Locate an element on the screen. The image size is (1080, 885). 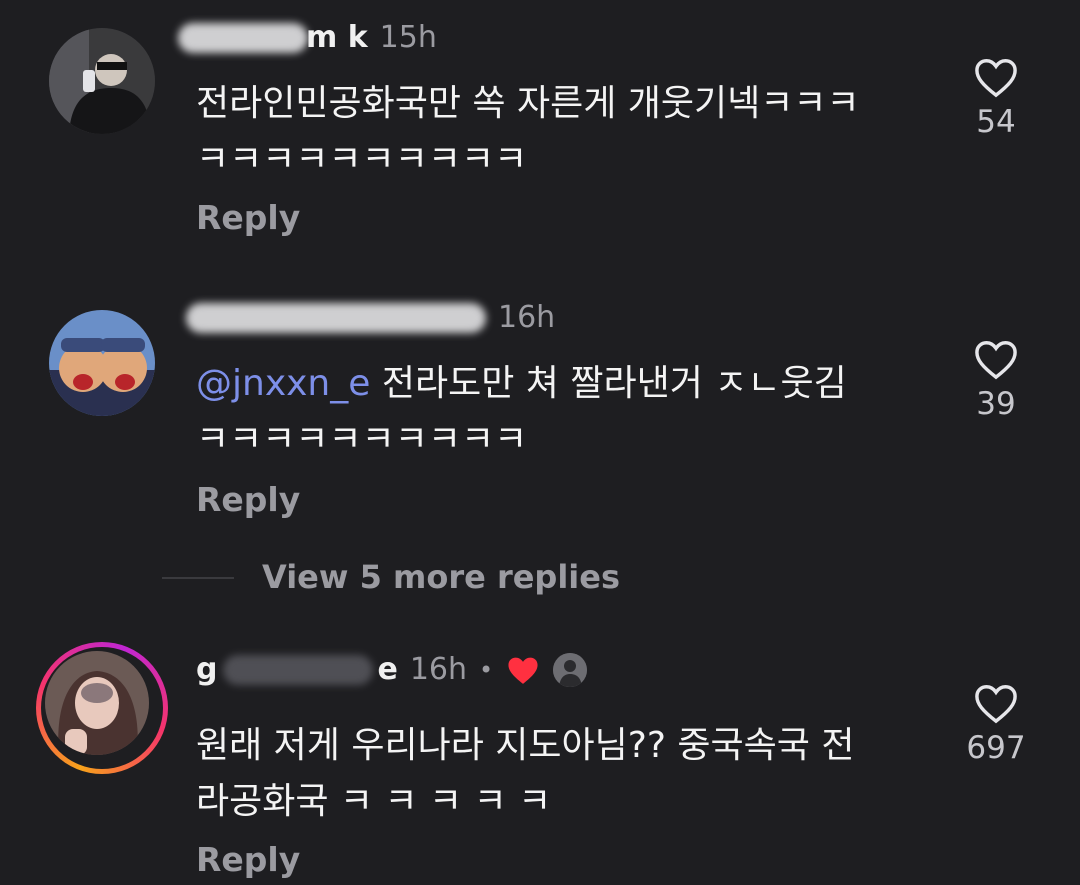
timestamp: 15h is located at coordinates (408, 37).